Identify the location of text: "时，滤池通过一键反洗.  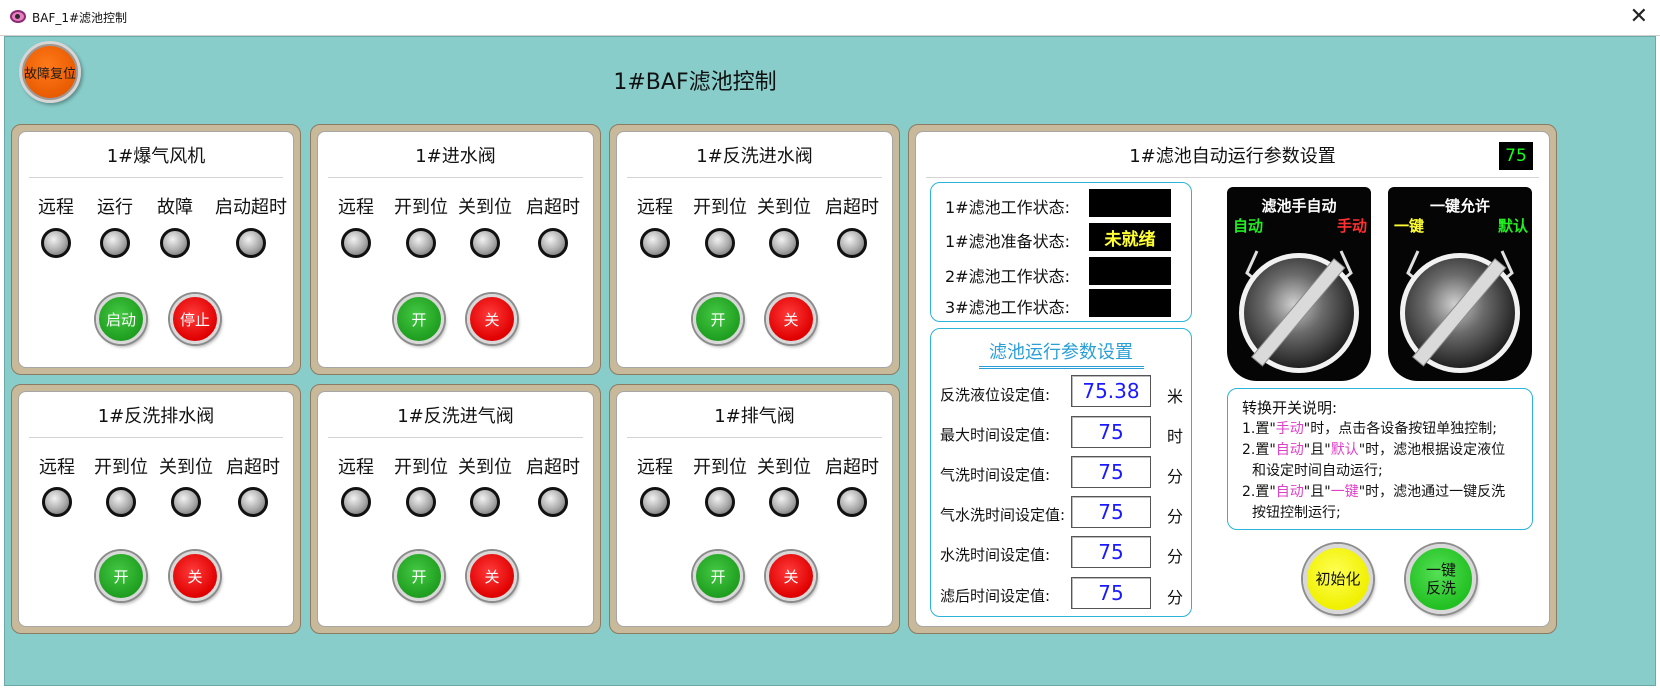
(1432, 492).